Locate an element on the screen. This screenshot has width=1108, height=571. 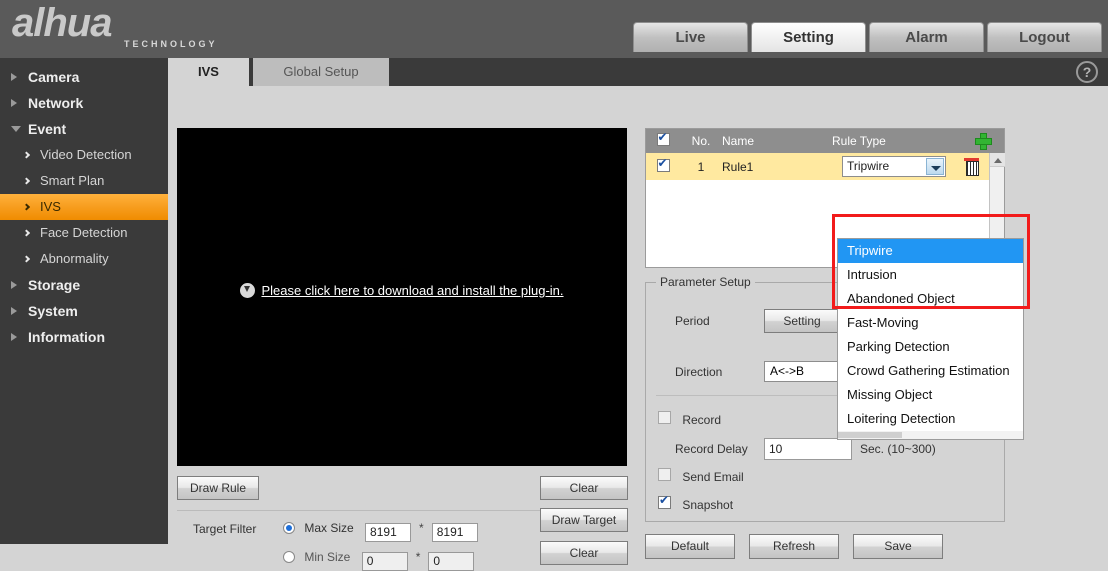
dropdown-option-missing-object: Missing Object is located at coordinates (930, 395).